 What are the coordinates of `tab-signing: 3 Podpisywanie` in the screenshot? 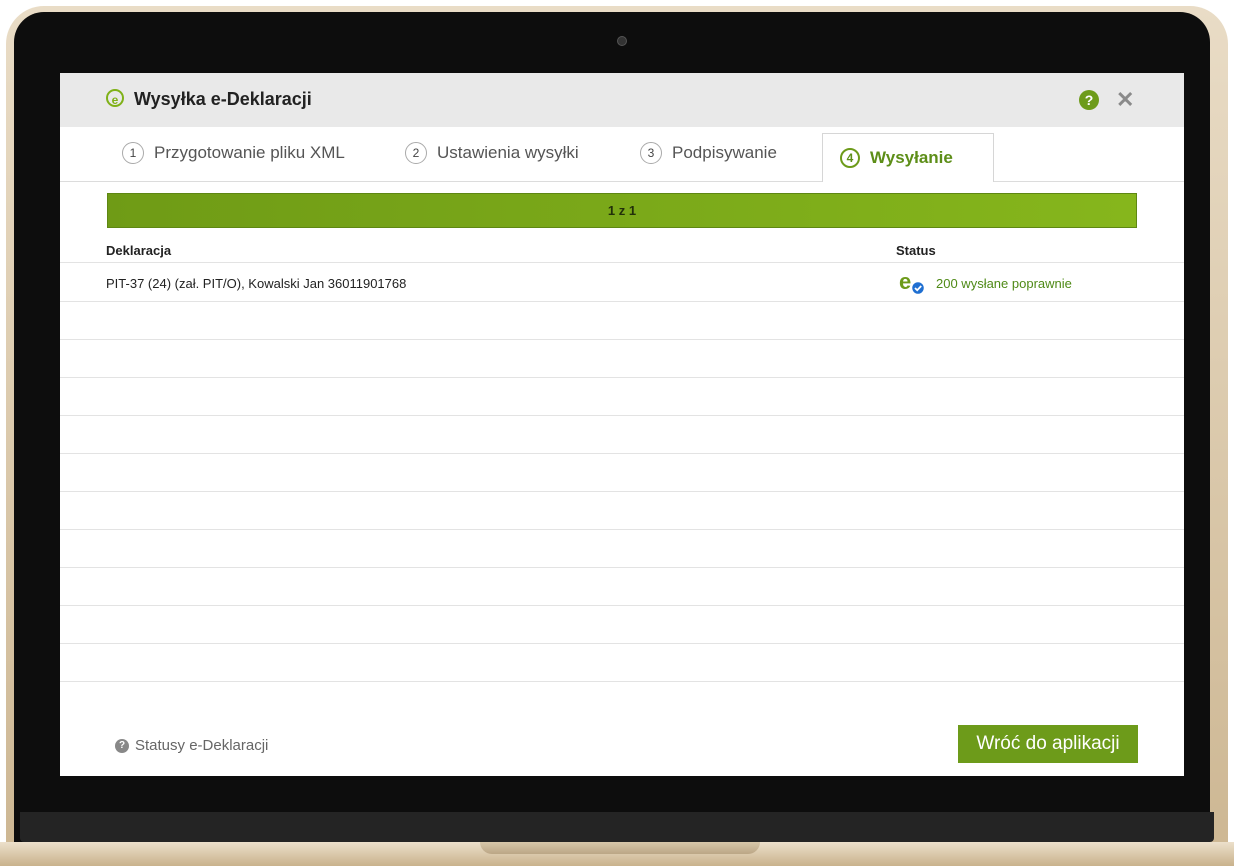 It's located at (708, 153).